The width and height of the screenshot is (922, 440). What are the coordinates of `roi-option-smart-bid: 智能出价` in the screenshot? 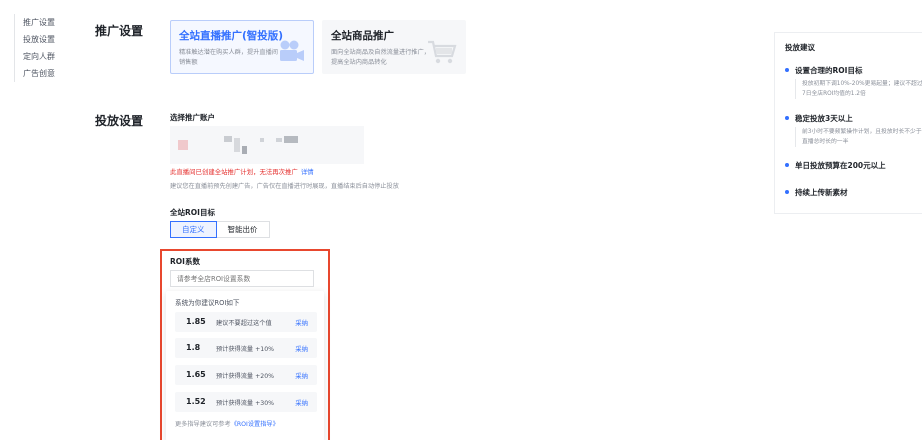 It's located at (243, 229).